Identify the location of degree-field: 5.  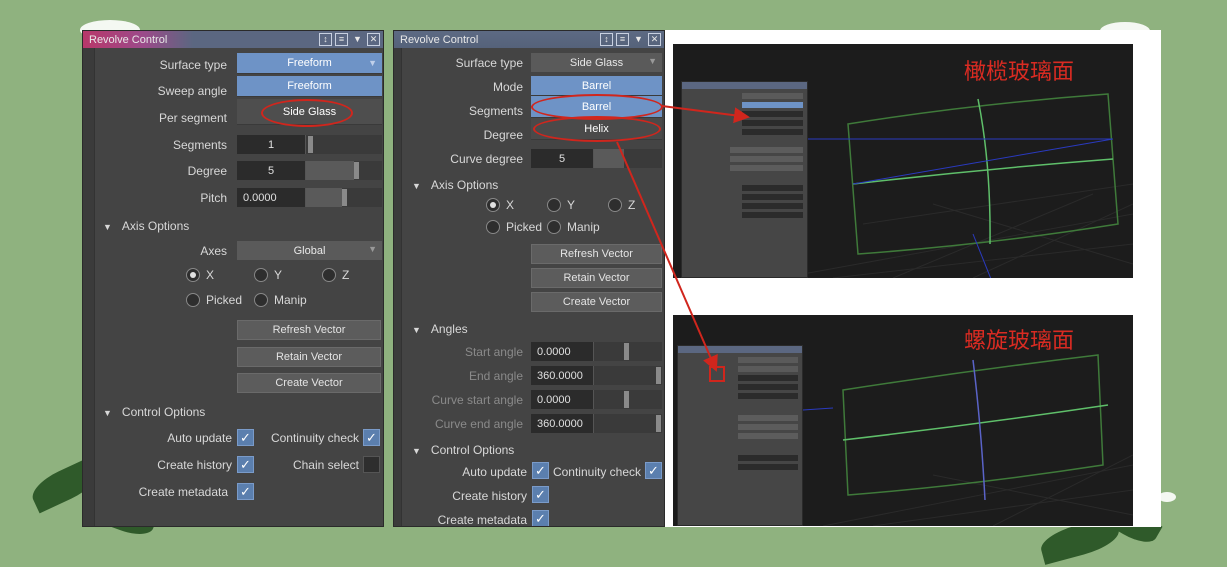
(271, 170).